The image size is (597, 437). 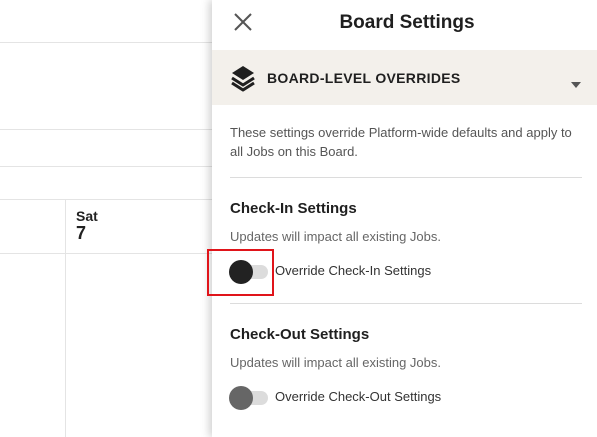 What do you see at coordinates (364, 78) in the screenshot?
I see `section-label: BOARD-LEVEL OVERRIDES` at bounding box center [364, 78].